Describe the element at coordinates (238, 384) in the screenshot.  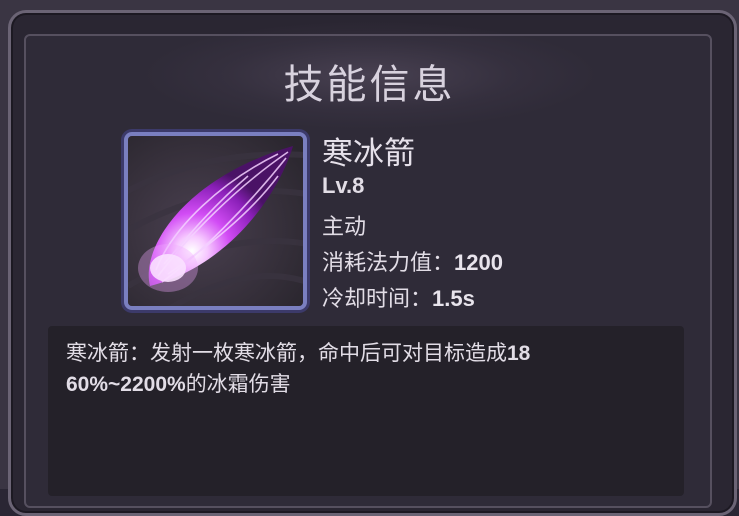
I see `description-suffix: 的冰霜伤害` at that location.